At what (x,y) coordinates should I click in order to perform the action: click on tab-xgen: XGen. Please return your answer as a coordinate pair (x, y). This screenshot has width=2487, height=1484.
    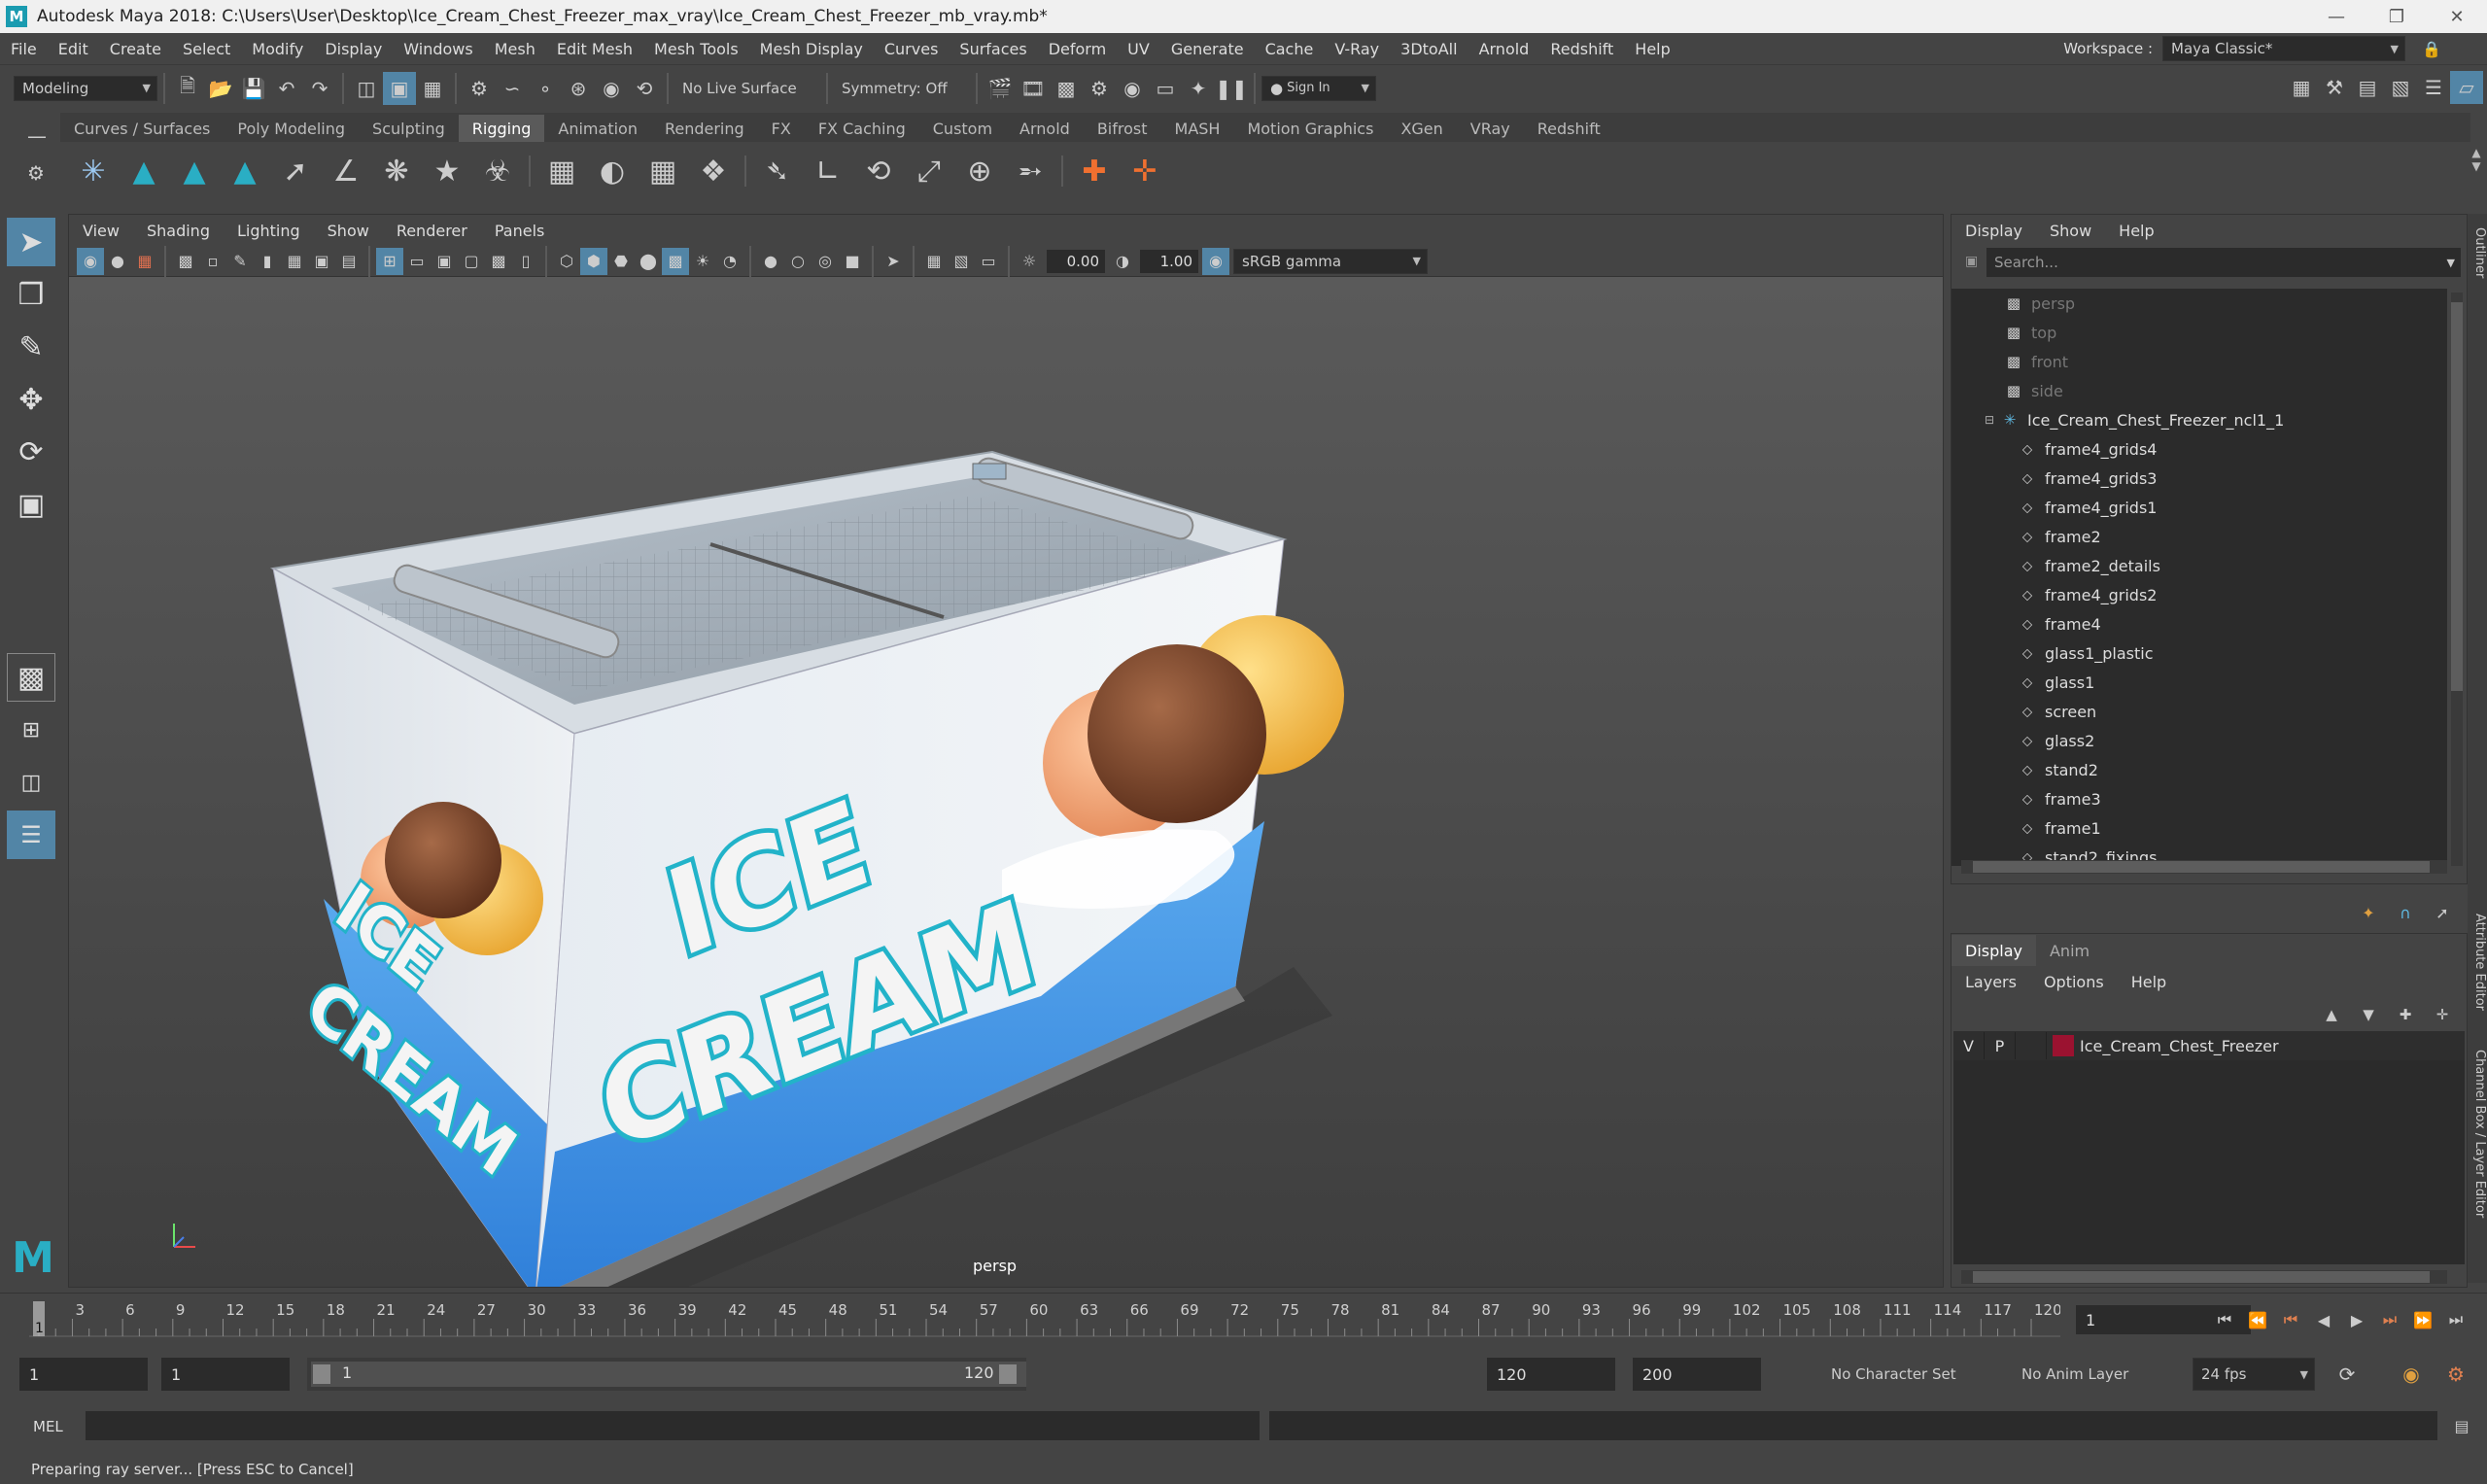
    Looking at the image, I should click on (1422, 128).